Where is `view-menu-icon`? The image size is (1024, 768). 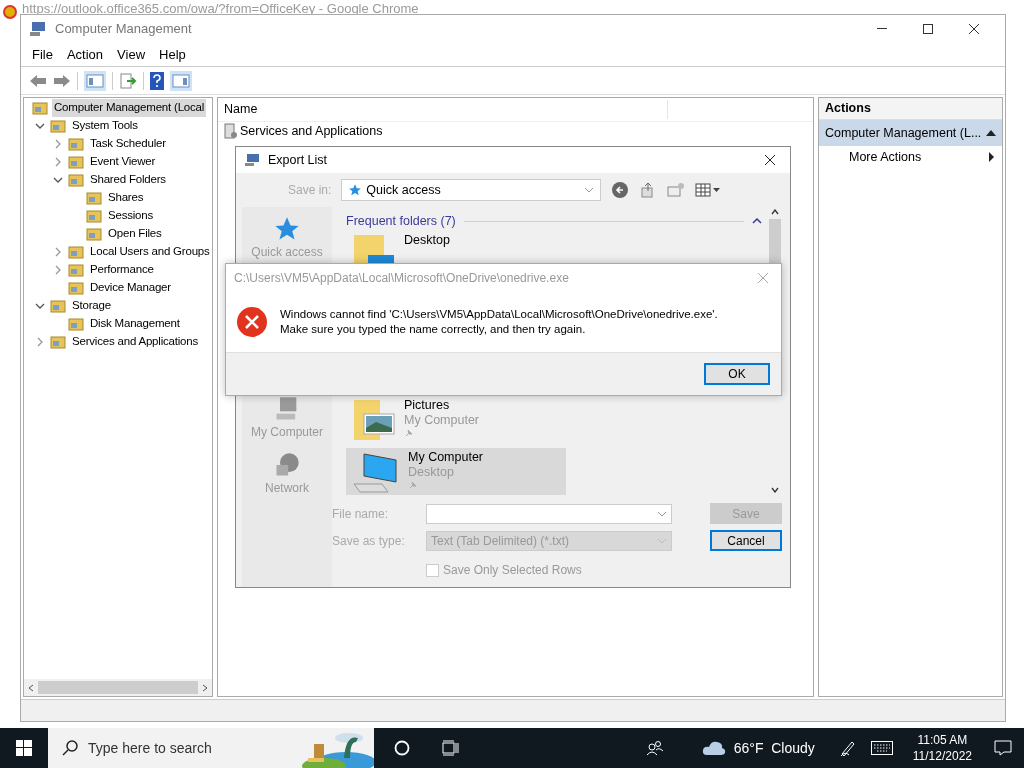
view-menu-icon is located at coordinates (708, 190).